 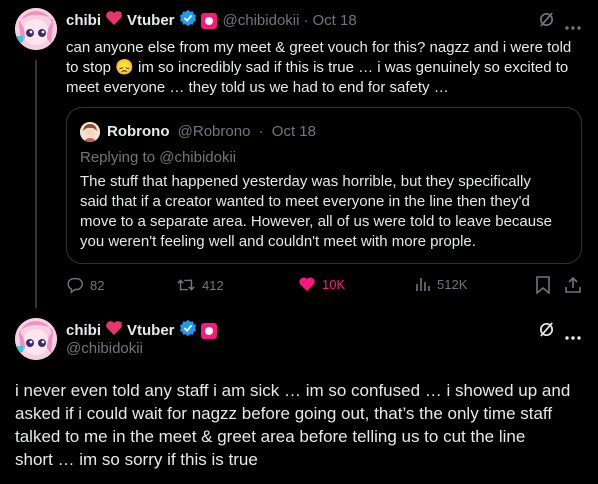 What do you see at coordinates (85, 285) in the screenshot?
I see `reply-button: 82` at bounding box center [85, 285].